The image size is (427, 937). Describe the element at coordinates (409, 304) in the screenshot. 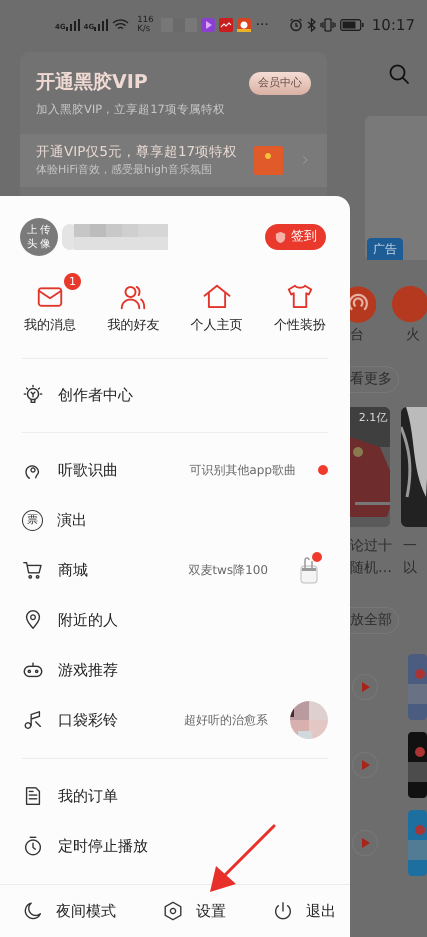

I see `app-shortcut-icon` at that location.